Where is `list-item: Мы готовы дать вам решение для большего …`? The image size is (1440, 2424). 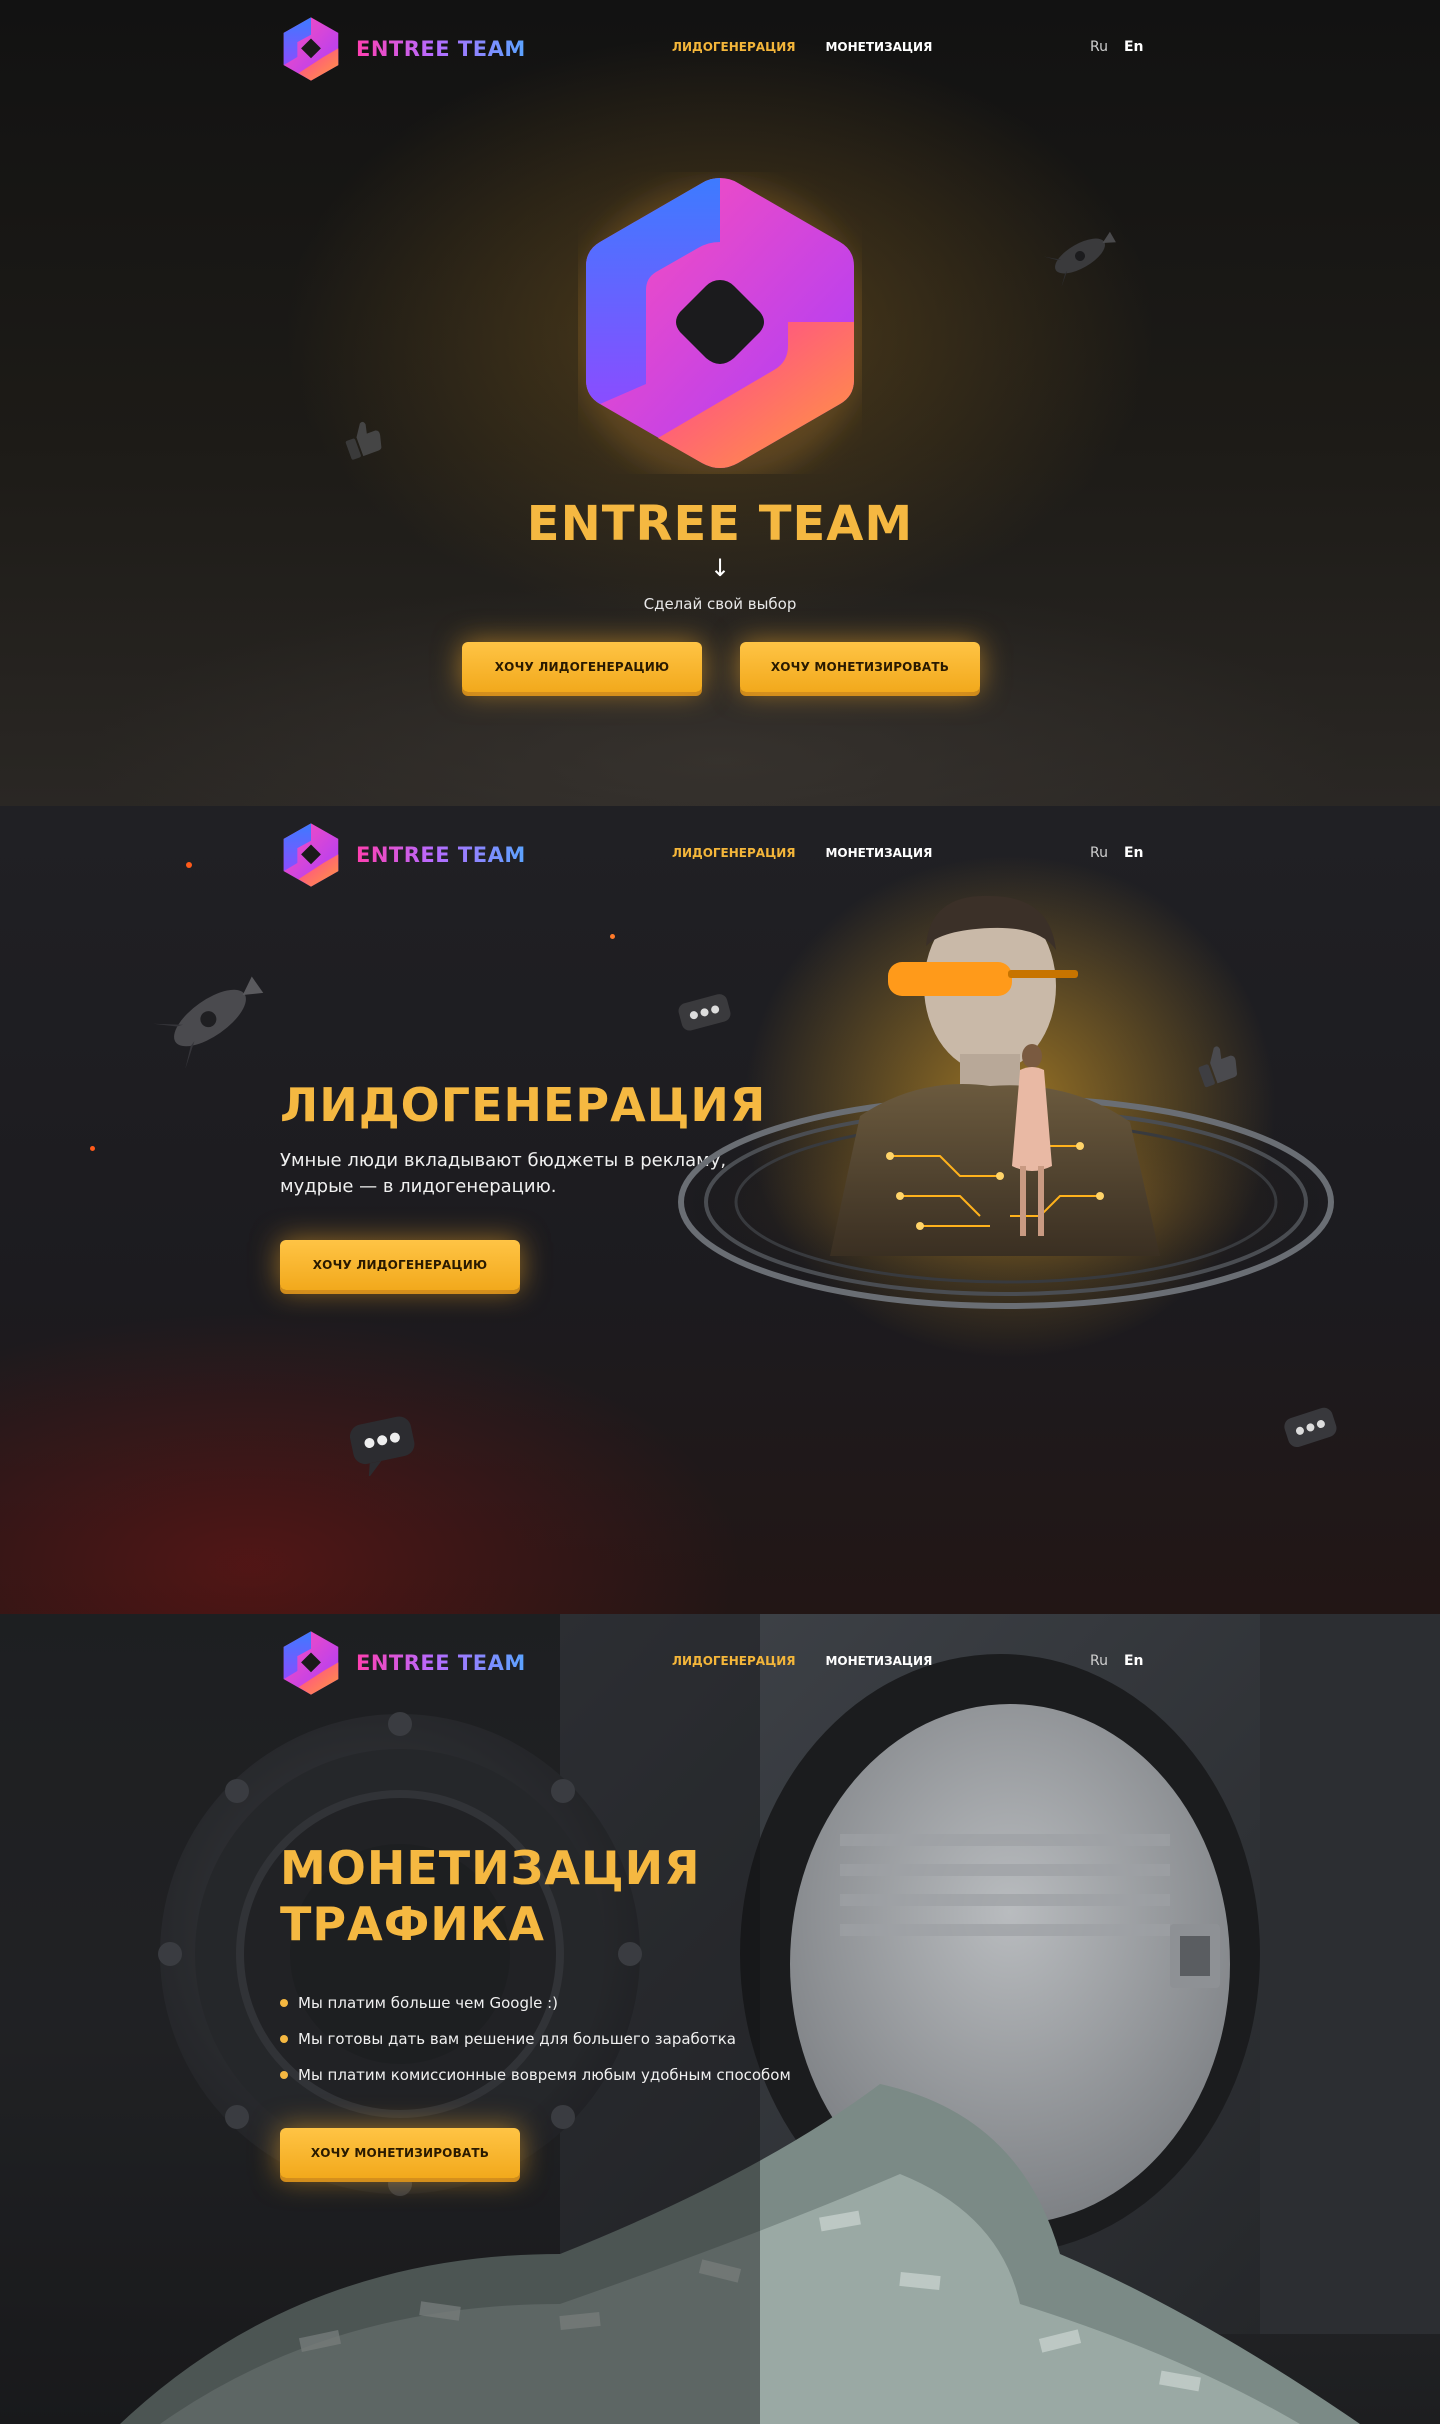 list-item: Мы готовы дать вам решение для большего … is located at coordinates (535, 2046).